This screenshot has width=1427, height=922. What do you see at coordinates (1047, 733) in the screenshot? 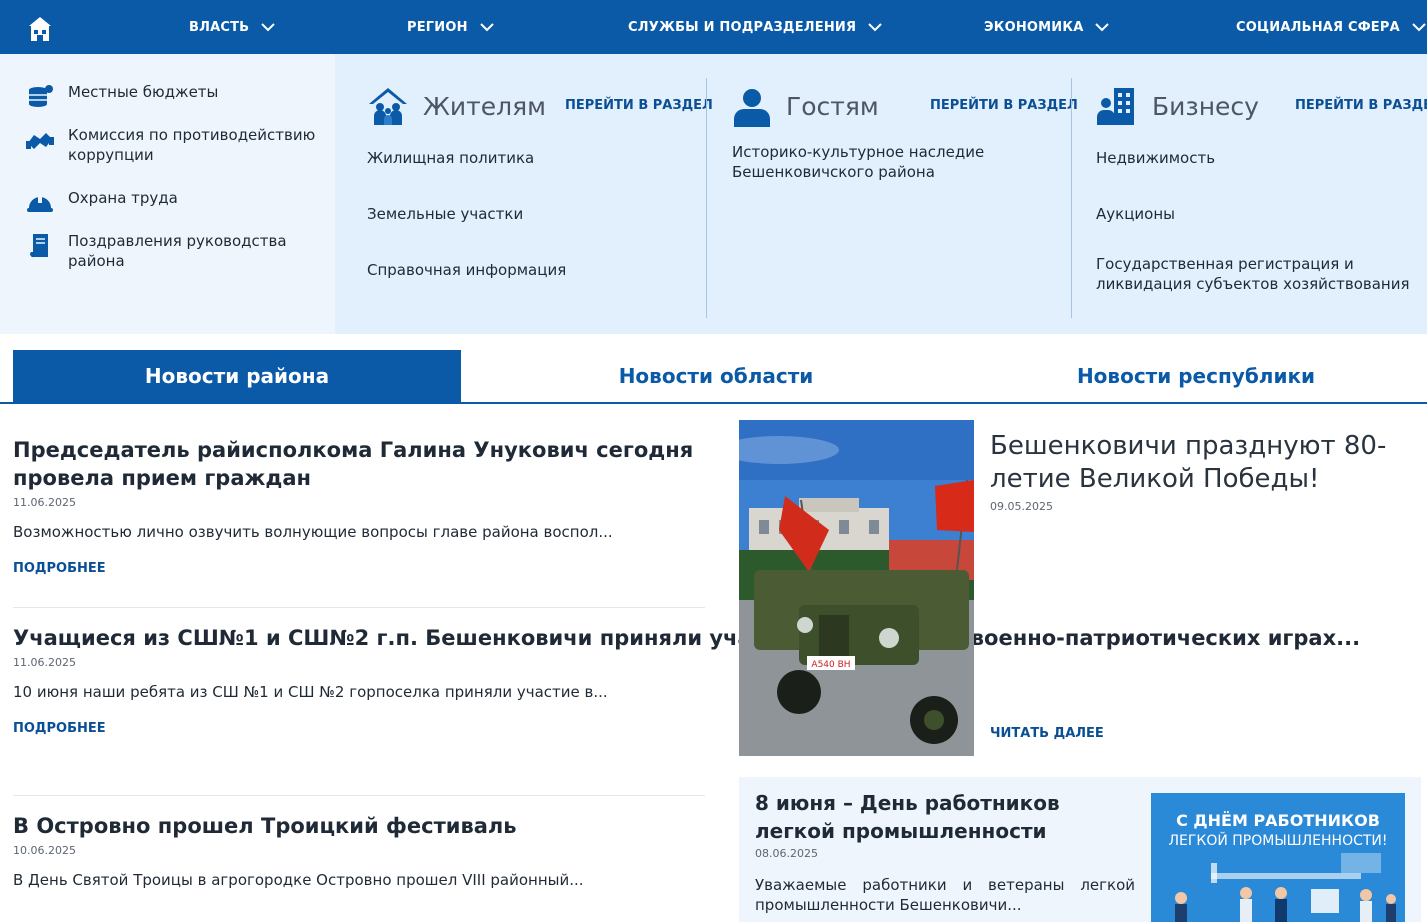
I see `read-further-link: ЧИТАТЬ ДАЛЕЕ` at bounding box center [1047, 733].